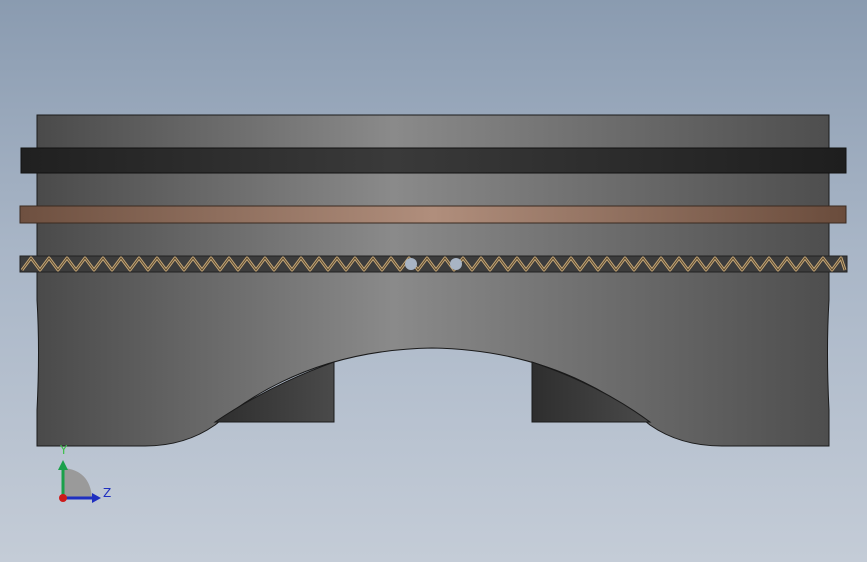  What do you see at coordinates (63, 498) in the screenshot?
I see `x-axis-dot` at bounding box center [63, 498].